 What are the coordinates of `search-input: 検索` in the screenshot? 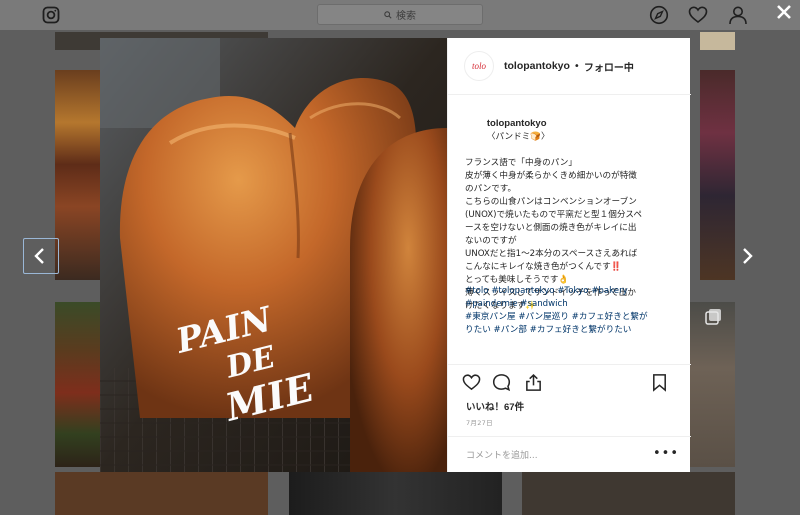 It's located at (400, 14).